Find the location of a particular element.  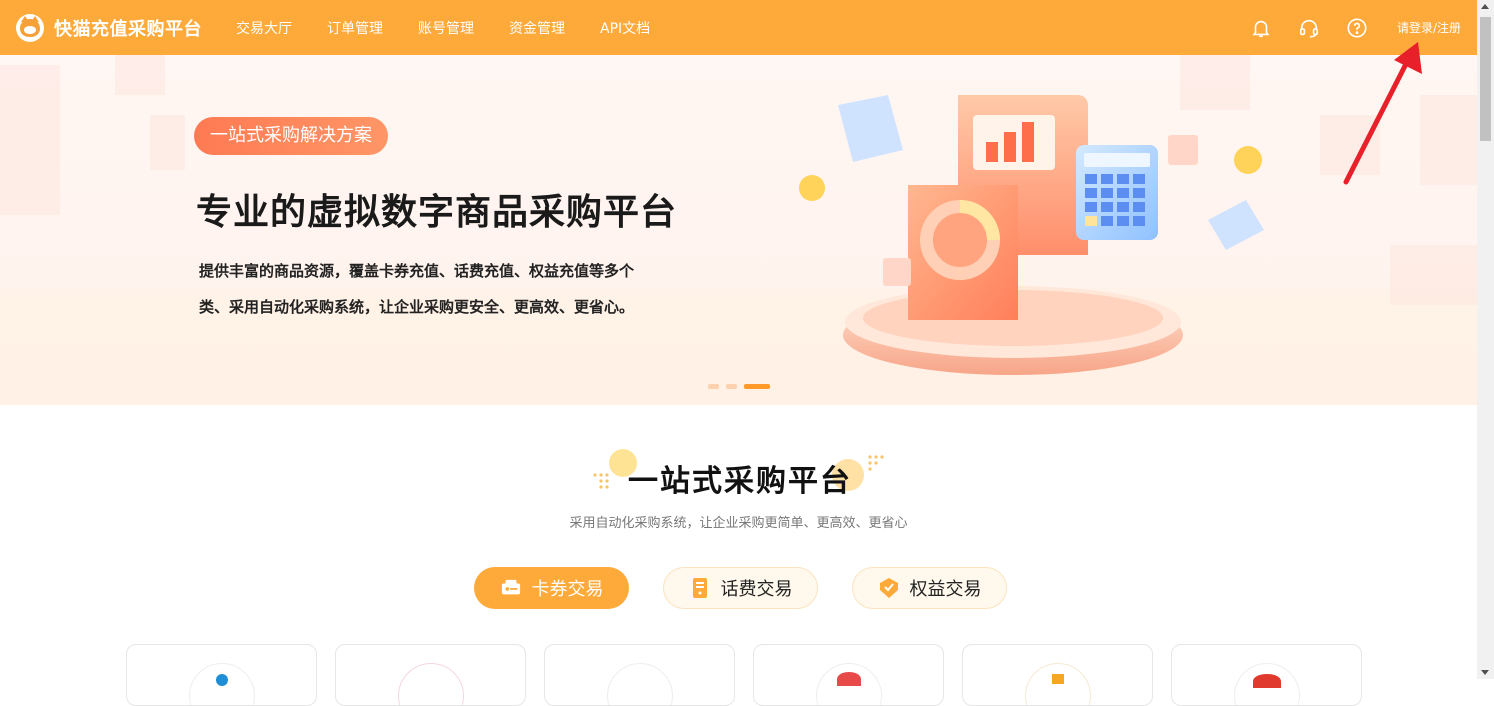

tab-phone-credit: 话费交易 is located at coordinates (740, 588).